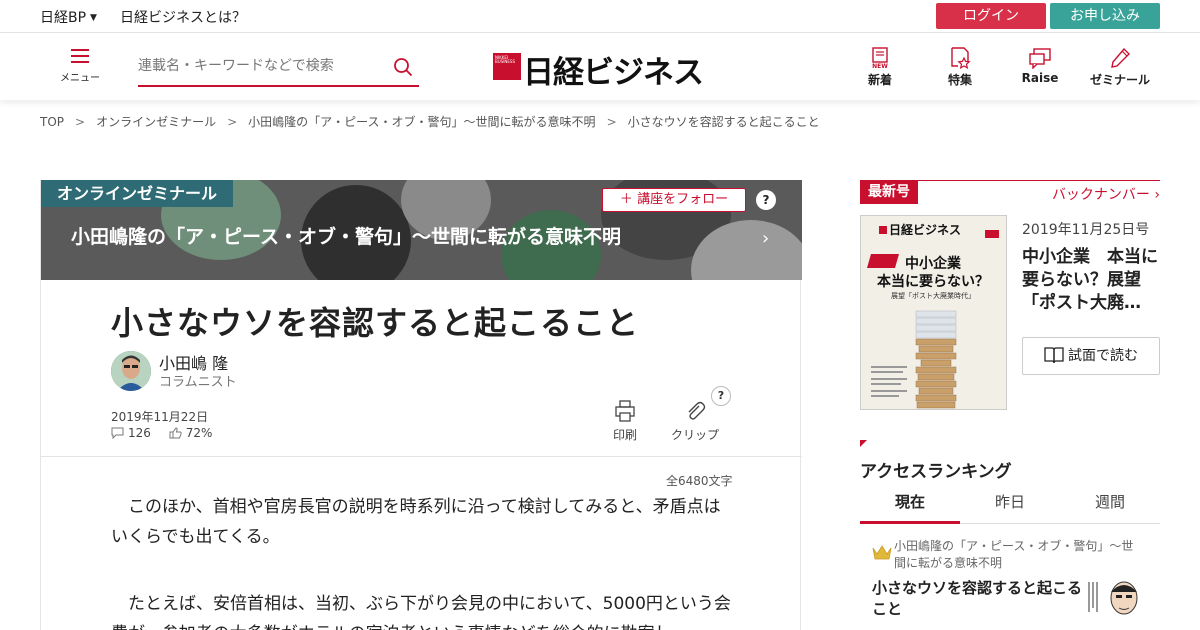 This screenshot has height=630, width=1200. I want to click on author-photo, so click(131, 371).